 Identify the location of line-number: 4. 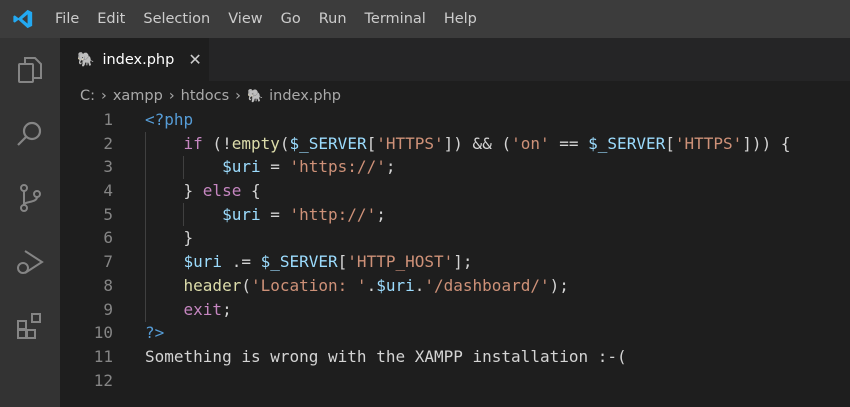
(108, 191).